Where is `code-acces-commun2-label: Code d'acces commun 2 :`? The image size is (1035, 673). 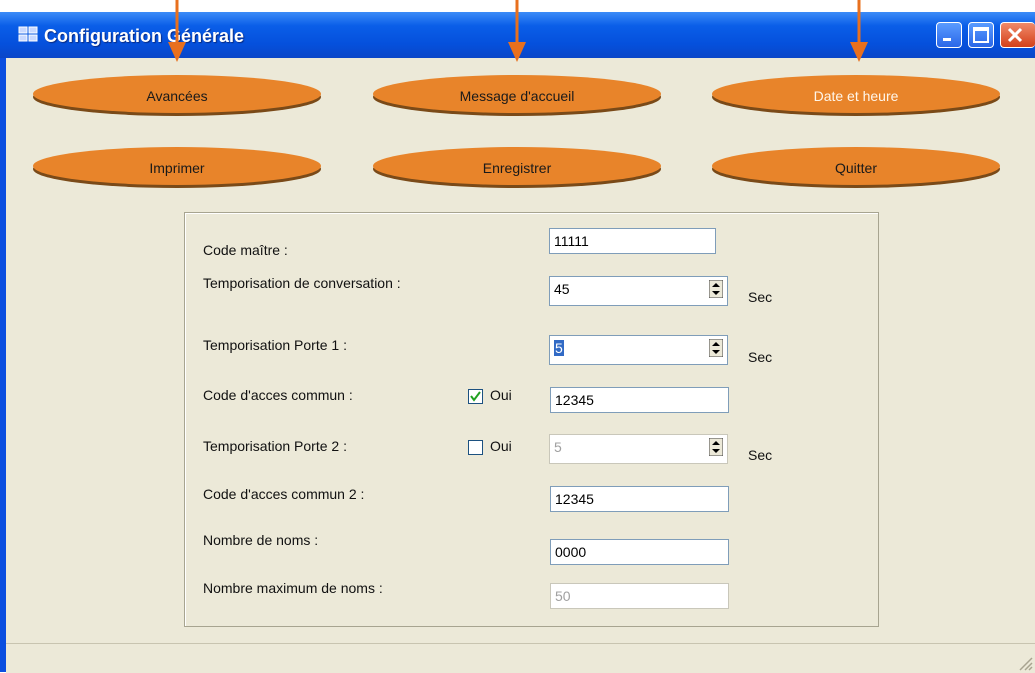
code-acces-commun2-label: Code d'acces commun 2 : is located at coordinates (284, 494).